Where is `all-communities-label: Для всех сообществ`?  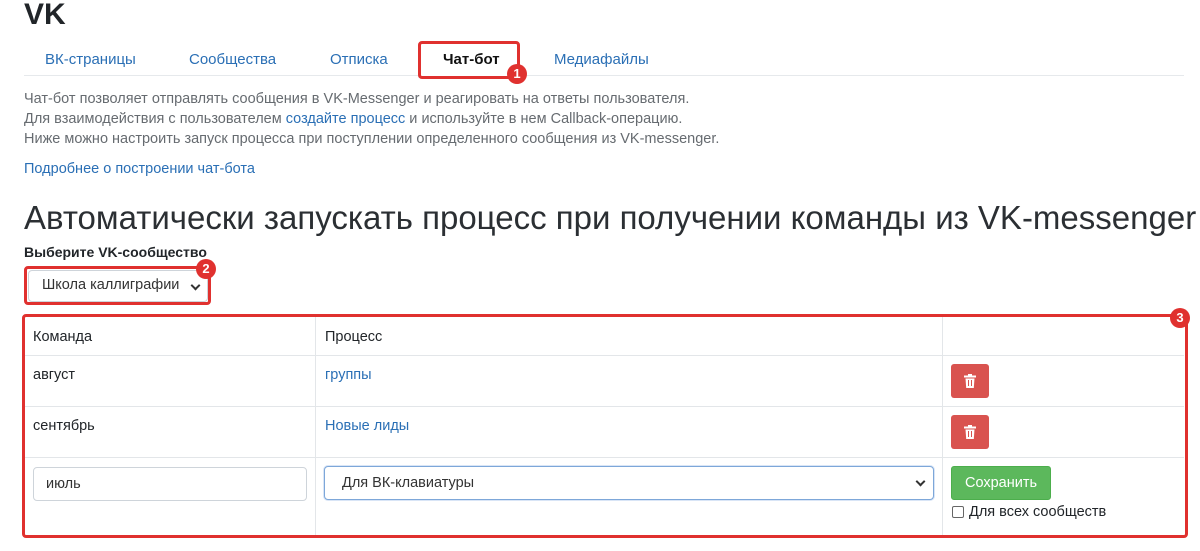
all-communities-label: Для всех сообществ is located at coordinates (1038, 512).